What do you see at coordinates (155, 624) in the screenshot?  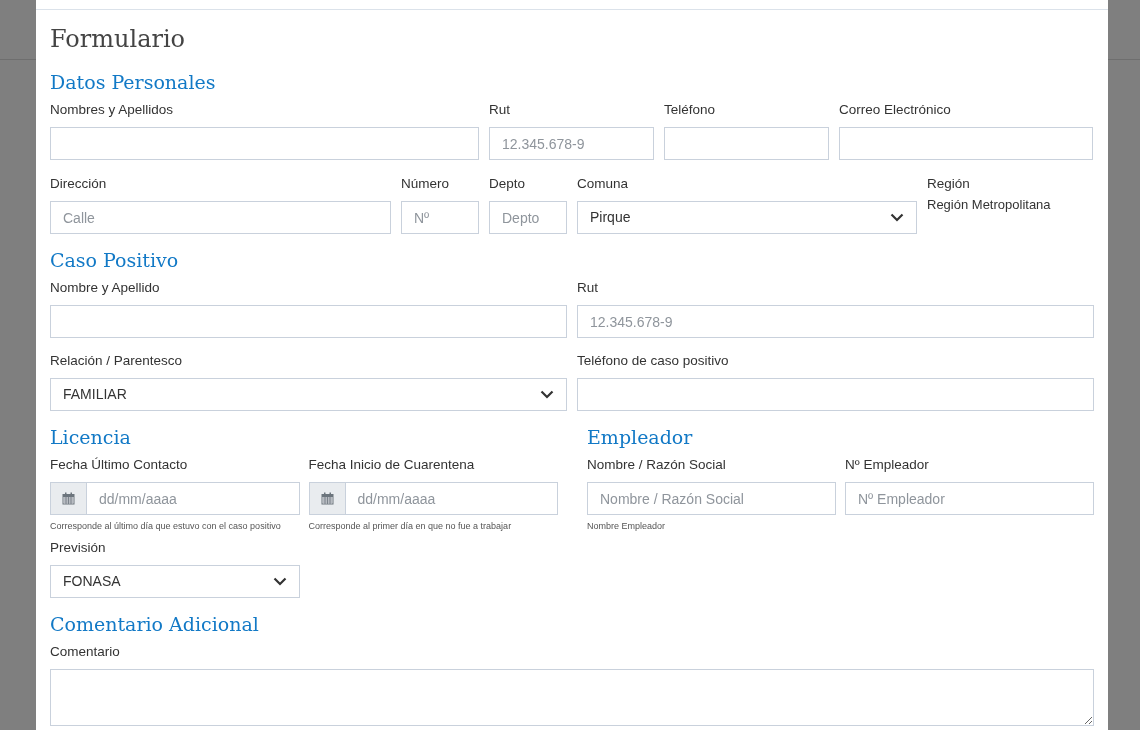 I see `section-heading: Comentario Adicional` at bounding box center [155, 624].